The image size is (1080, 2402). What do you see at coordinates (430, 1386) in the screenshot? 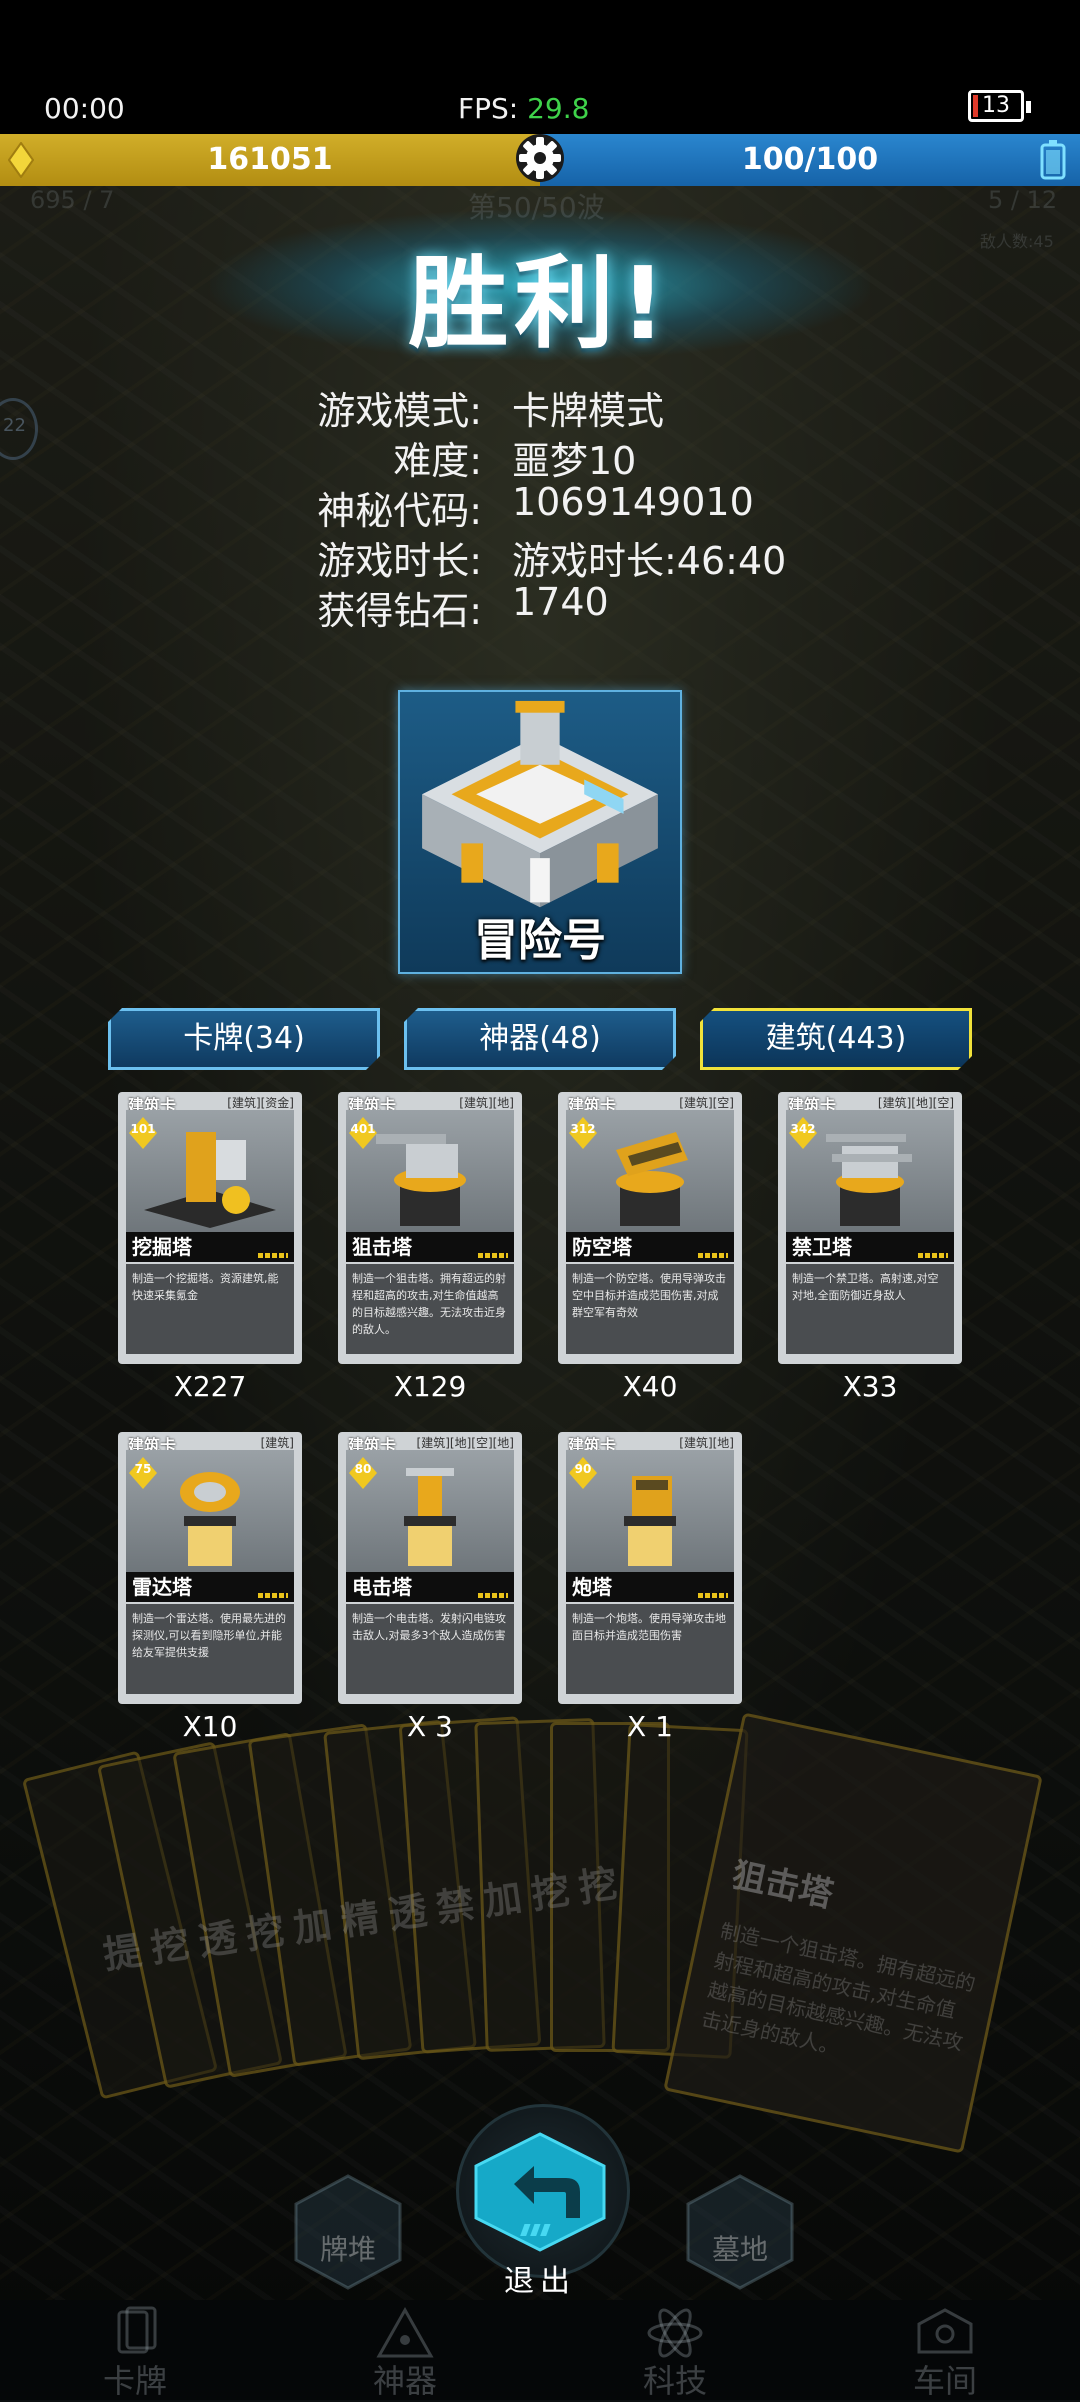
I see `card-count: X129` at bounding box center [430, 1386].